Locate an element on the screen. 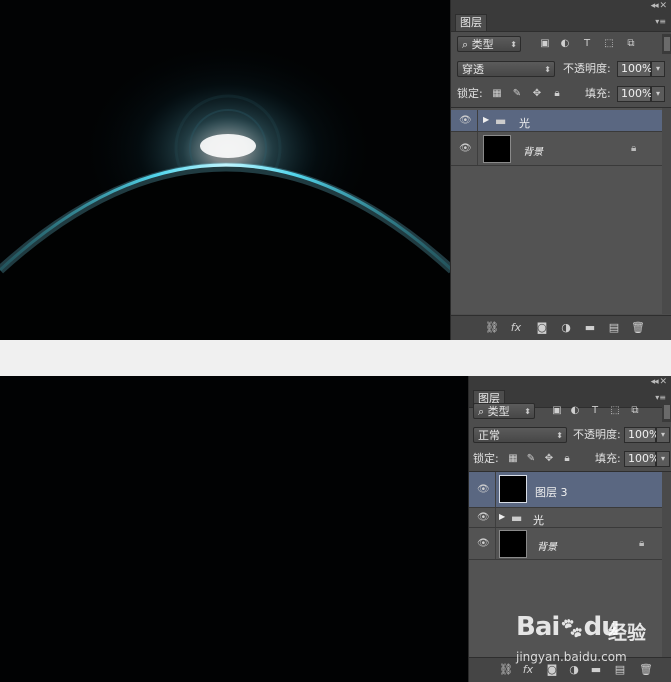  layer-name: 图层 3 is located at coordinates (551, 492).